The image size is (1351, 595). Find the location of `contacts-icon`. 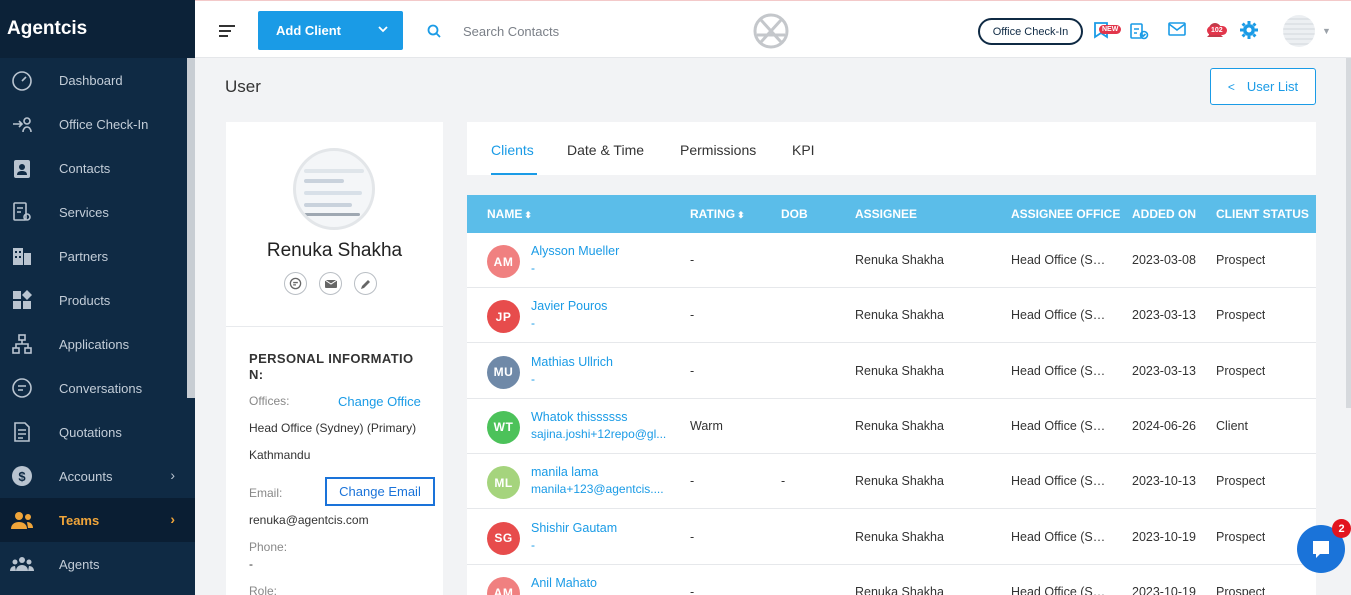

contacts-icon is located at coordinates (22, 168).